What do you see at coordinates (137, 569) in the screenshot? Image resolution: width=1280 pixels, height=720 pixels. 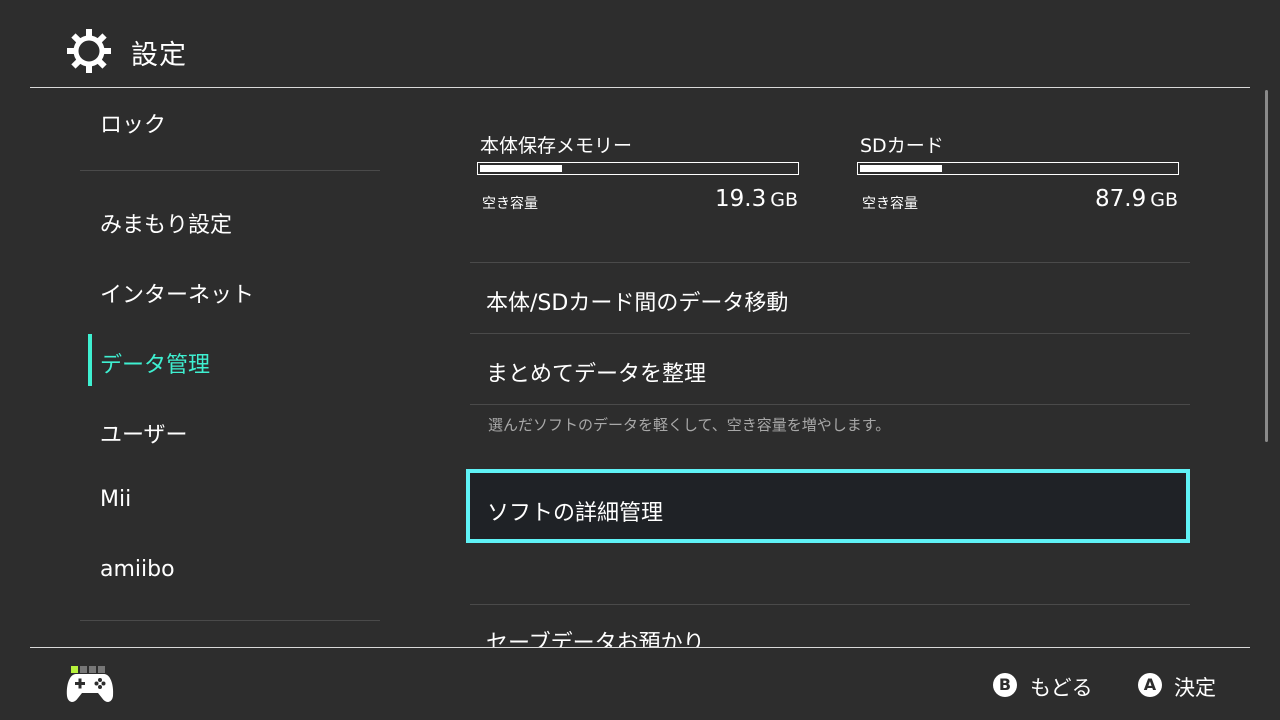 I see `sidebar-item-amiibo: amiibo` at bounding box center [137, 569].